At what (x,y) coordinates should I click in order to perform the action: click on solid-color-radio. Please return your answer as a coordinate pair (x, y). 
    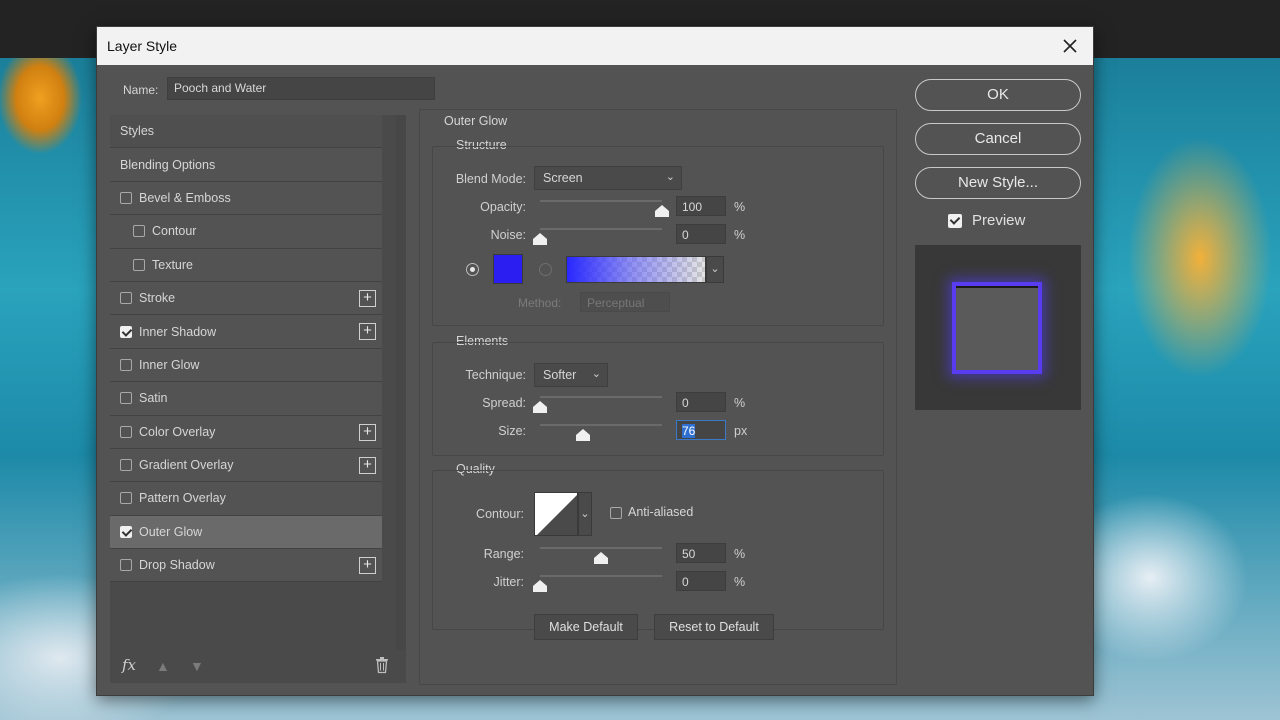
    Looking at the image, I should click on (472, 269).